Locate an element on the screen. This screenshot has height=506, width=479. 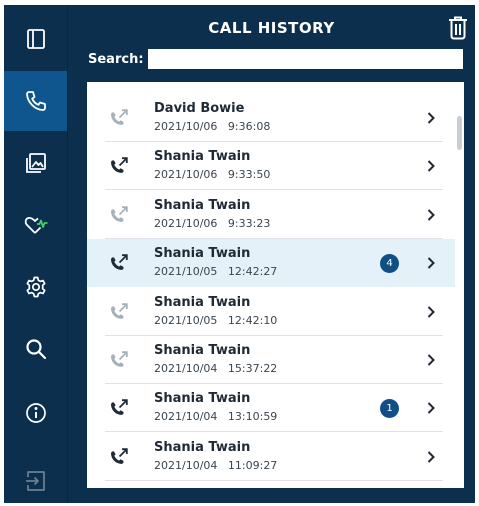
sidebar-item-calls is located at coordinates (35, 101).